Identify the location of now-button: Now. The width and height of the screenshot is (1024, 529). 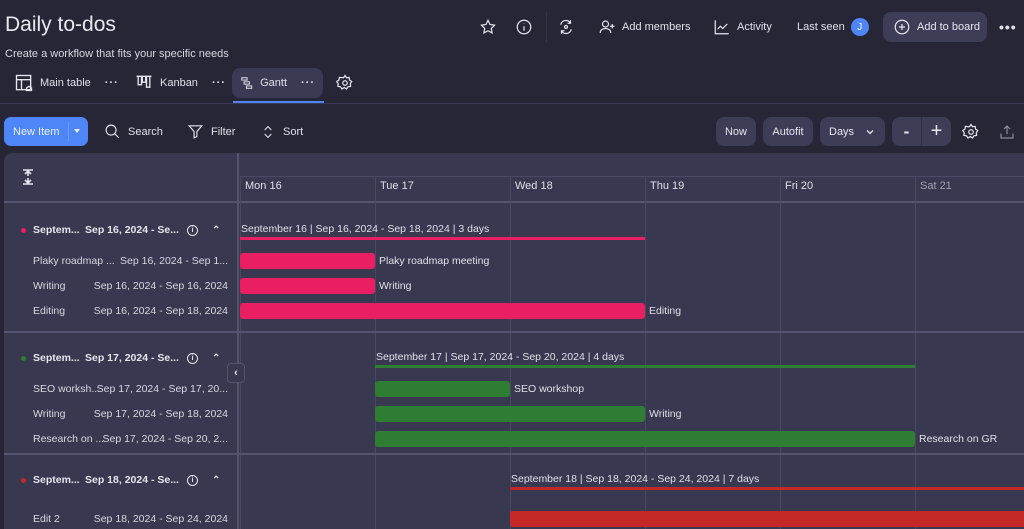
(736, 131).